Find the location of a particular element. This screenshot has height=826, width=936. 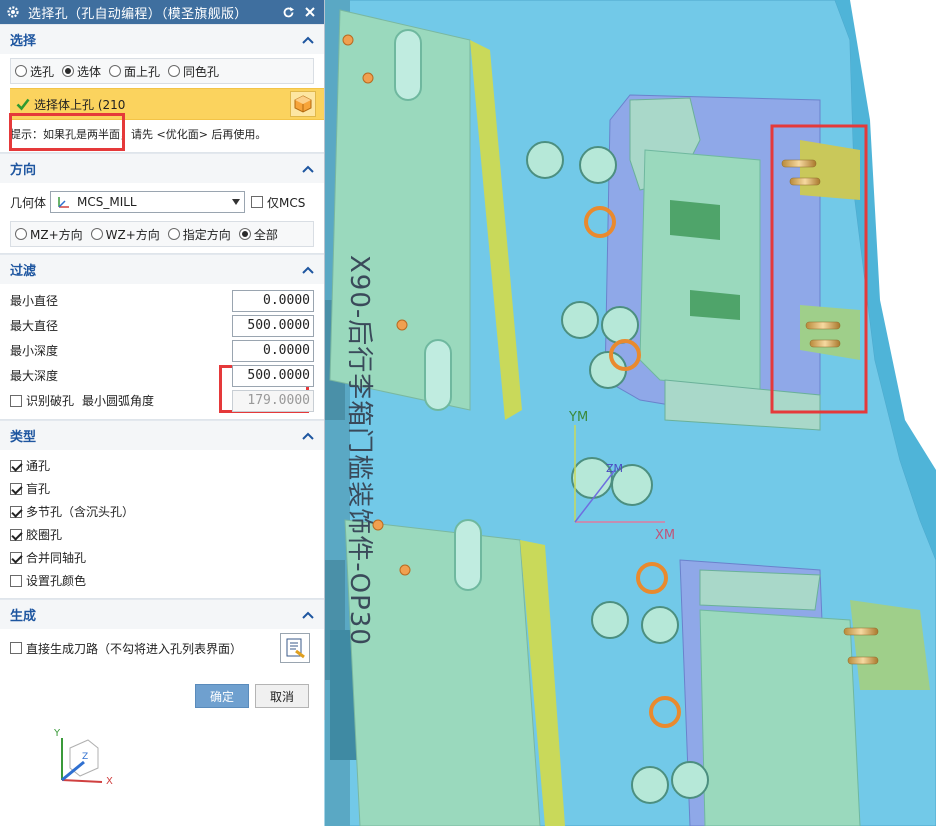

min-diameter-label: 最小直径 is located at coordinates (34, 301).